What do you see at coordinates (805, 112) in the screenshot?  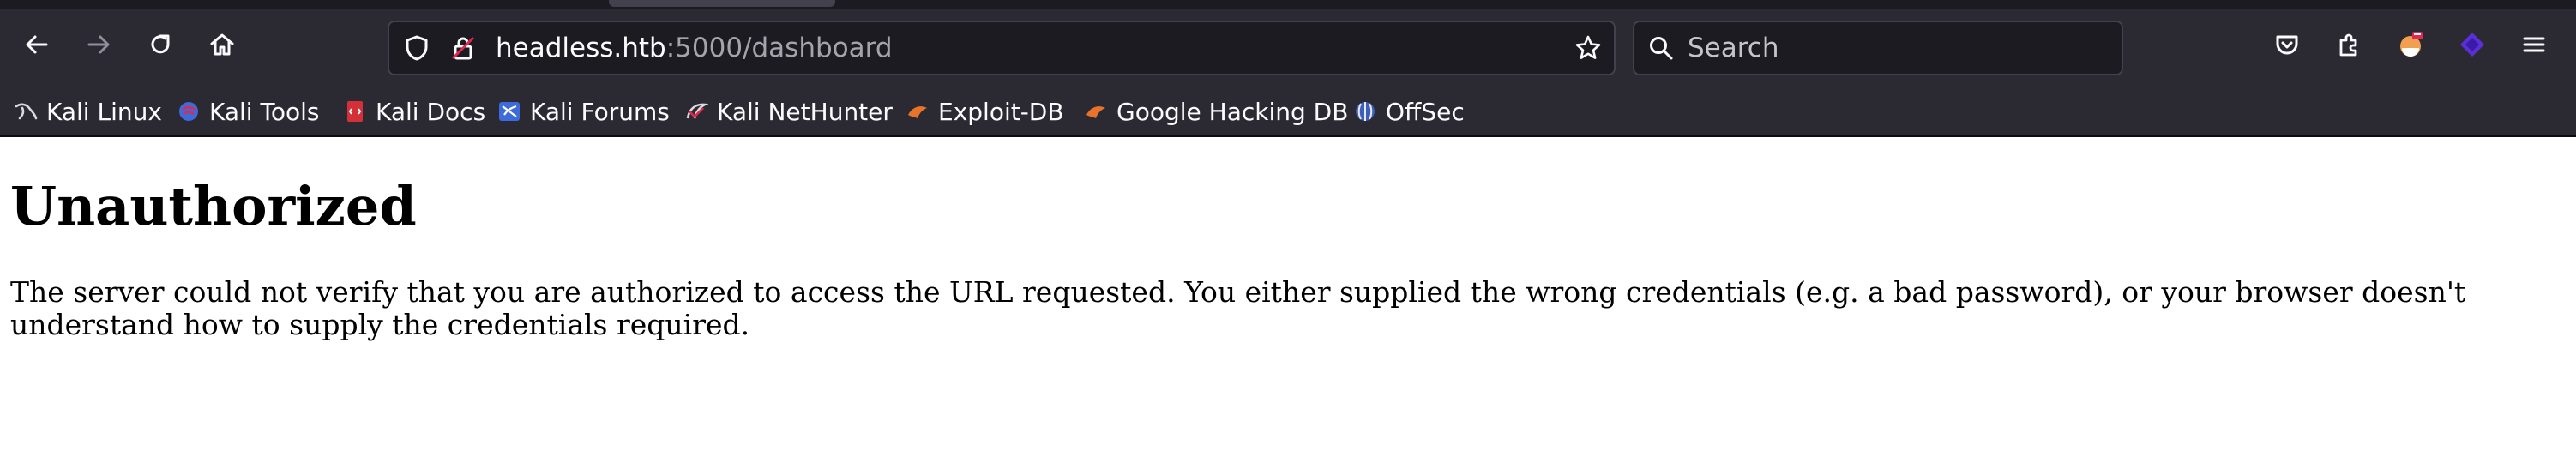 I see `bookmark-label: Kali NetHunter` at bounding box center [805, 112].